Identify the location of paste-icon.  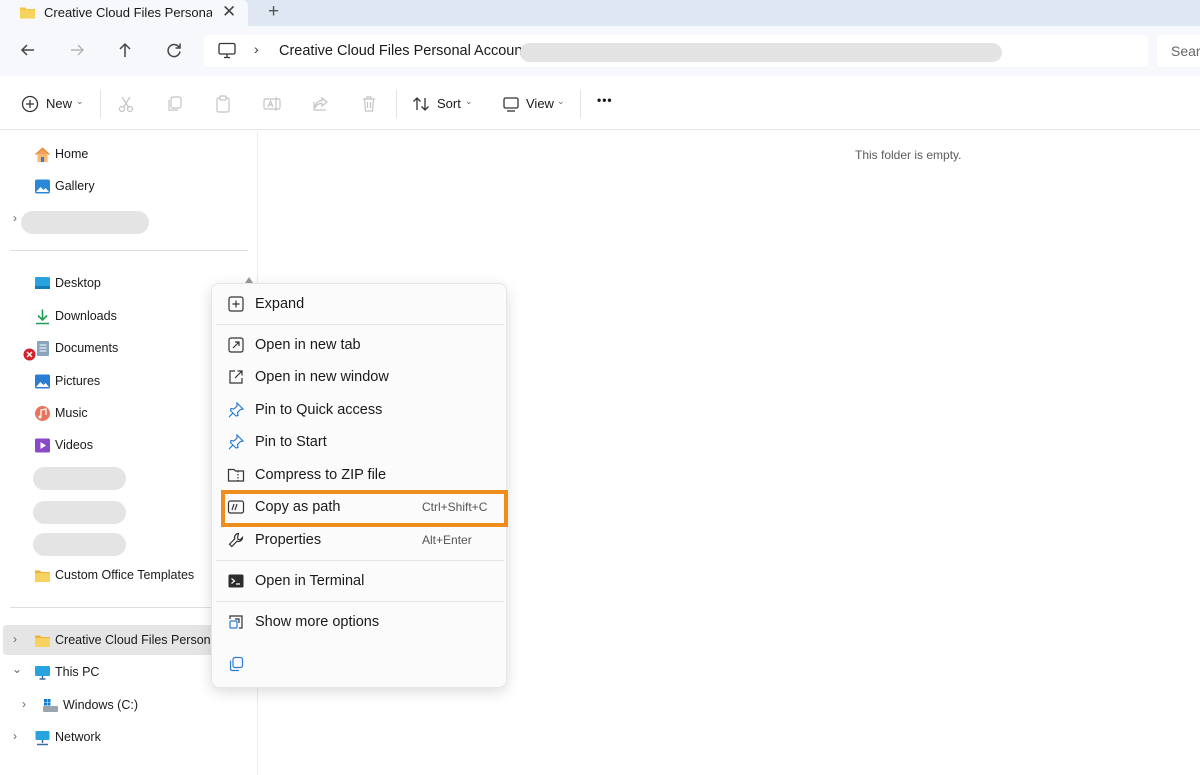
(223, 104).